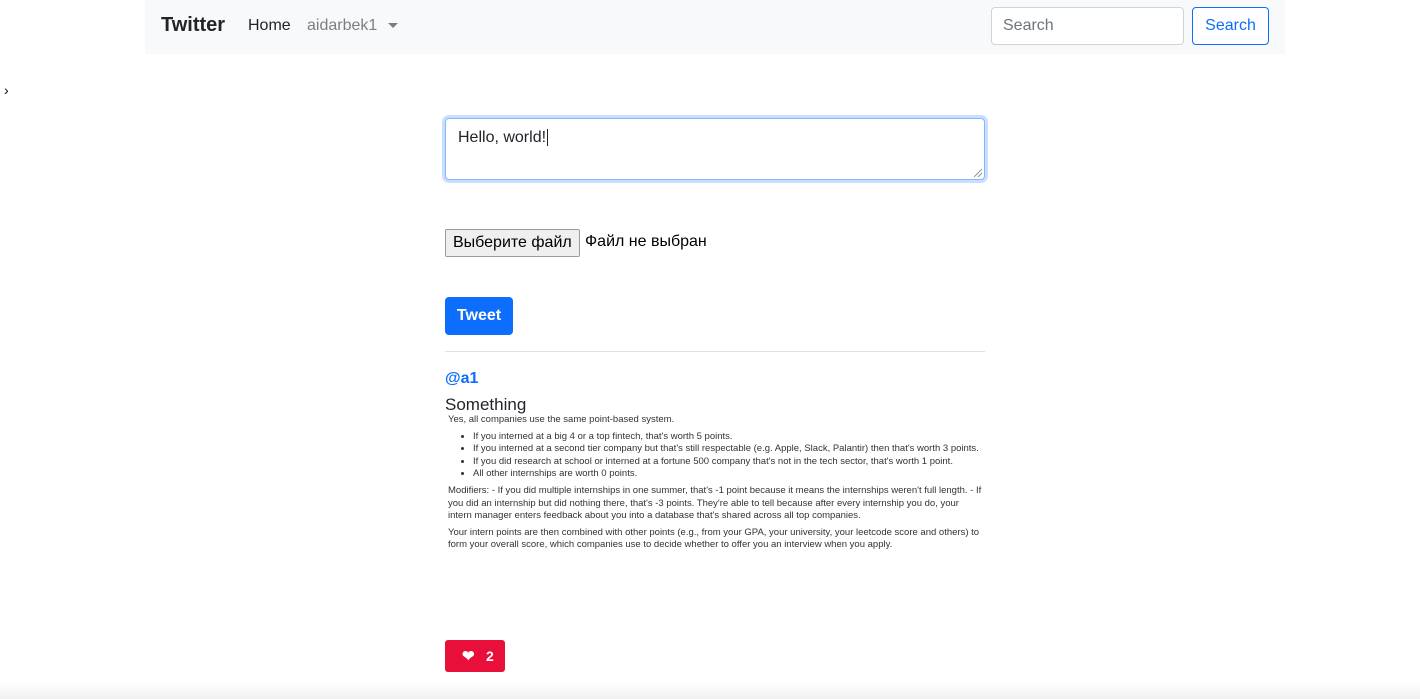 This screenshot has width=1420, height=699. I want to click on choose-file-button: Выберите файл, so click(512, 243).